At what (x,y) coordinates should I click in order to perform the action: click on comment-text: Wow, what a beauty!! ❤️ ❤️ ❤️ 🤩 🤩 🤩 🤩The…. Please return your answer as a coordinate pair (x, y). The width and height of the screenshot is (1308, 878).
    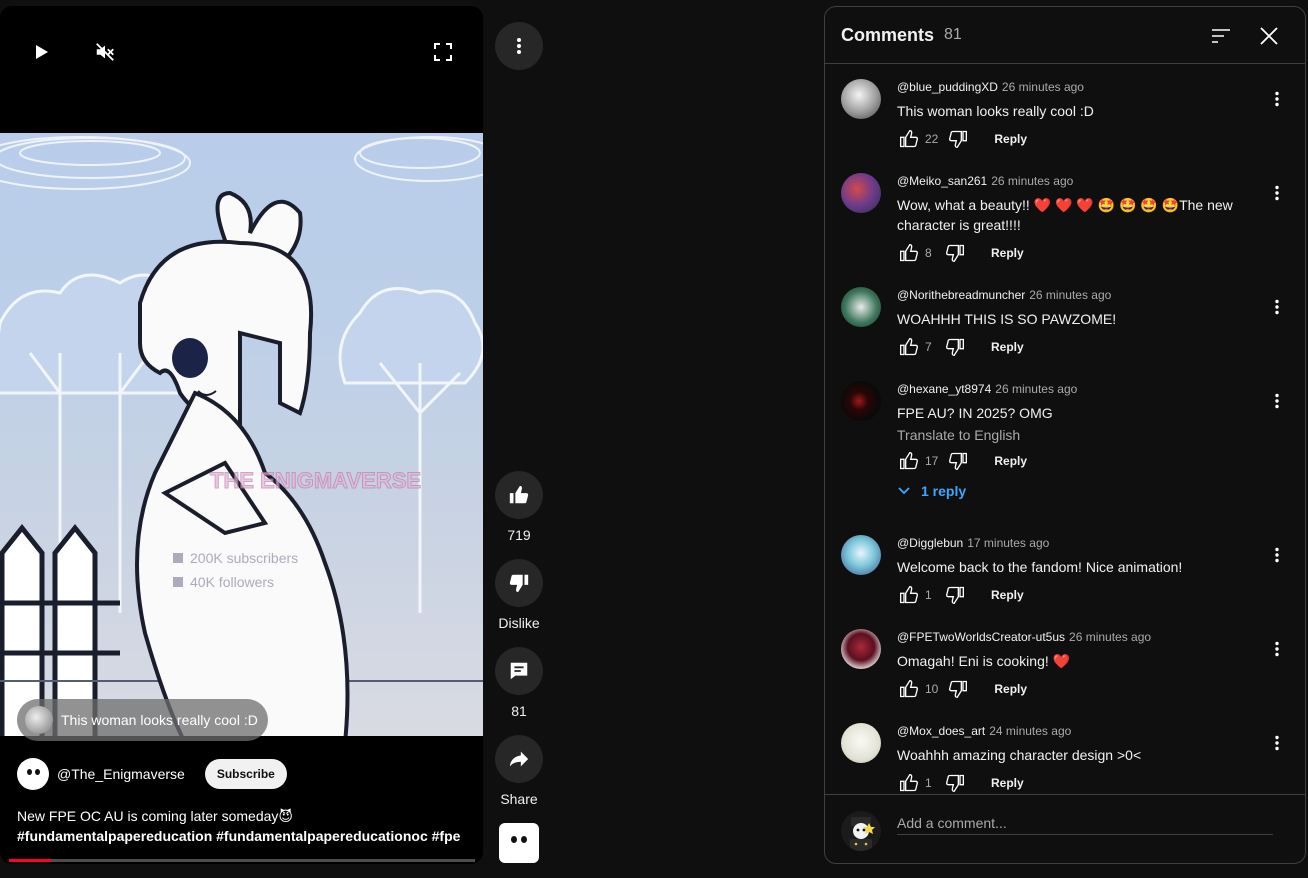
    Looking at the image, I should click on (1065, 215).